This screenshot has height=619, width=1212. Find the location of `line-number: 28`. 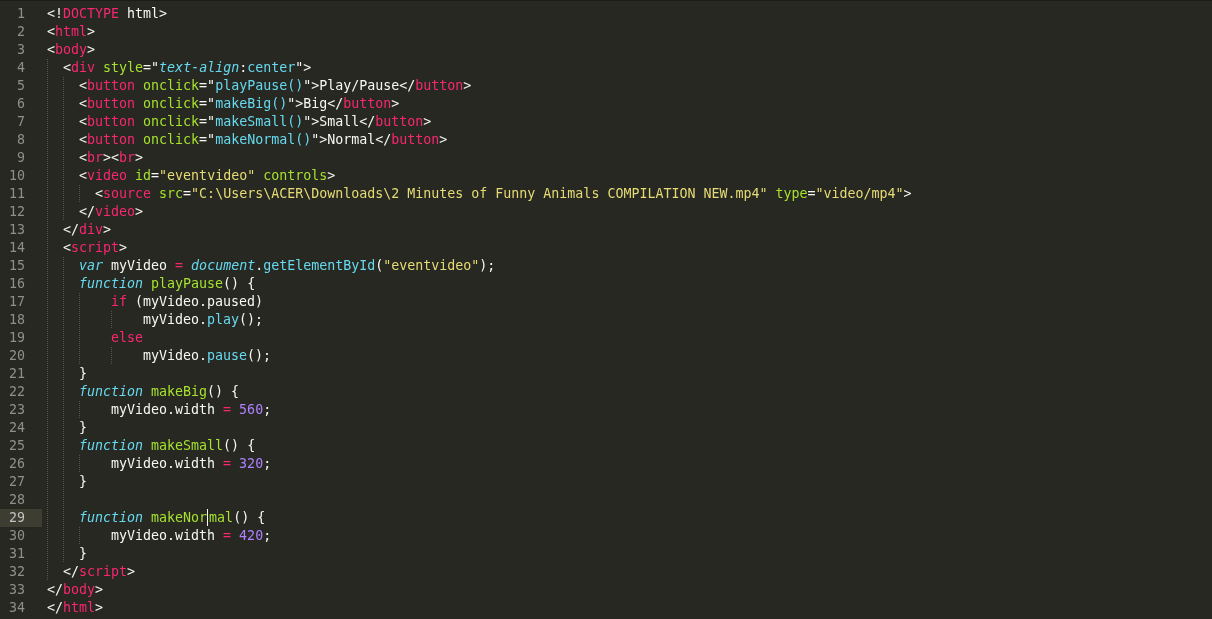

line-number: 28 is located at coordinates (17, 500).